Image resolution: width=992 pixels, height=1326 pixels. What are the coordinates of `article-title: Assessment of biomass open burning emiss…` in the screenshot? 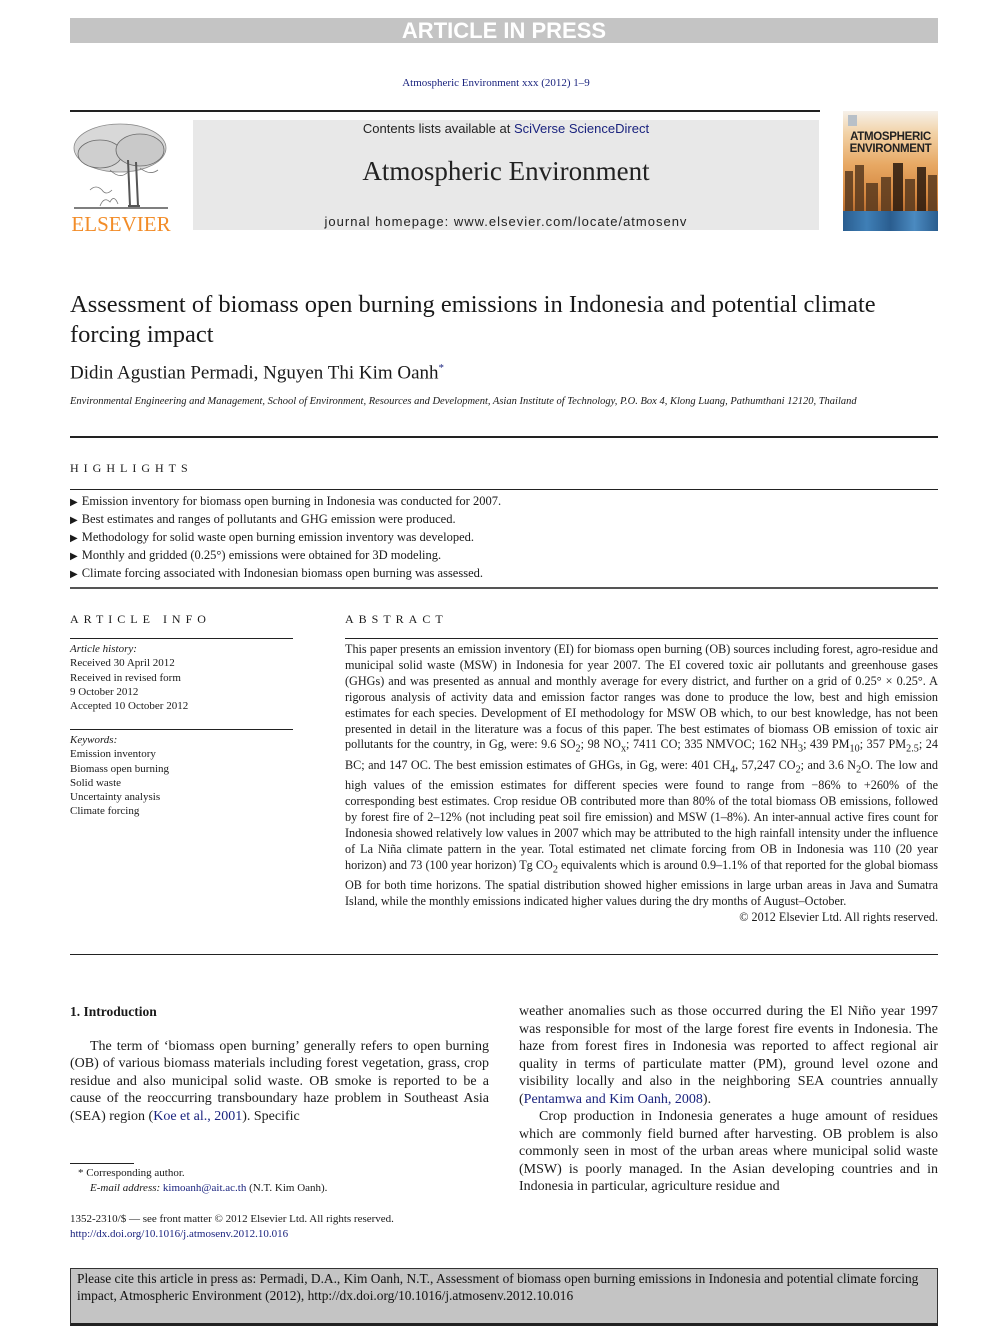 It's located at (473, 319).